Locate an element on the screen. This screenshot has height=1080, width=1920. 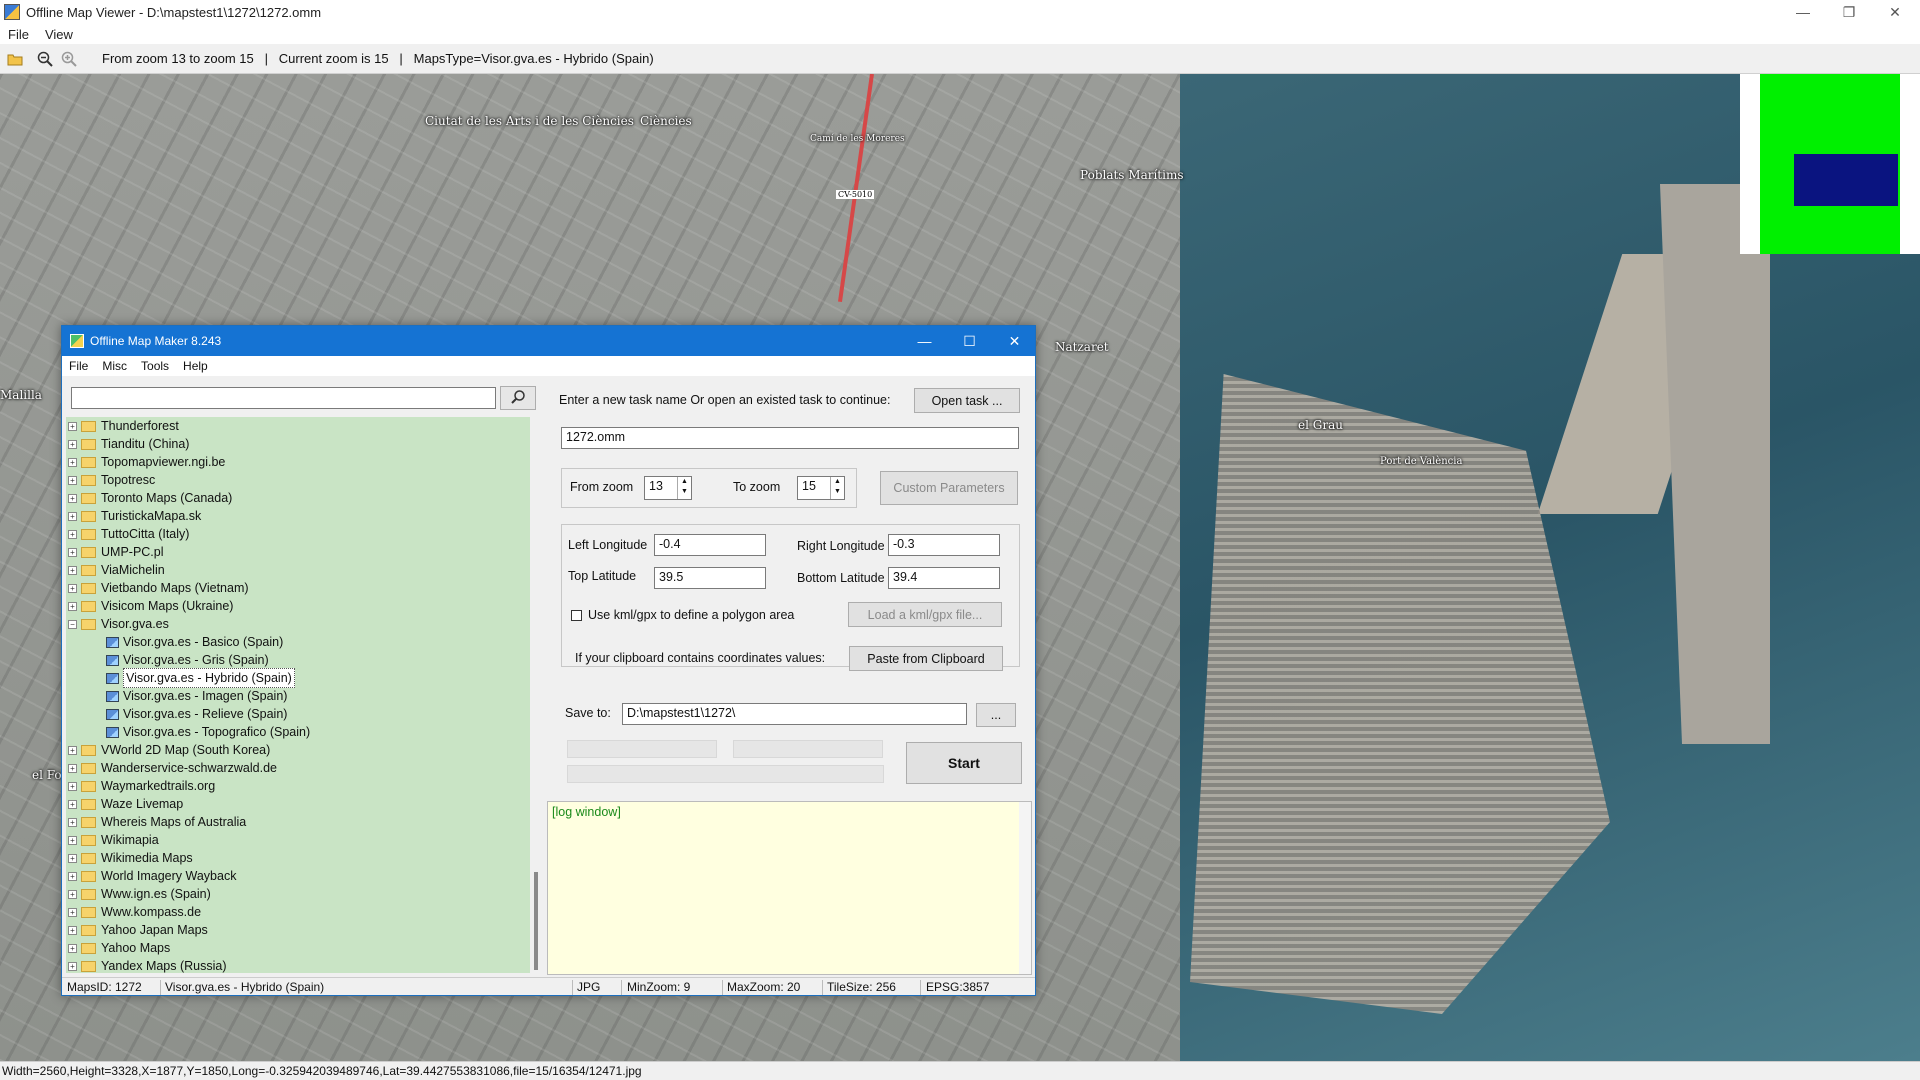
tree-folder-item: + VWorld 2D Map (South Korea) is located at coordinates (298, 750).